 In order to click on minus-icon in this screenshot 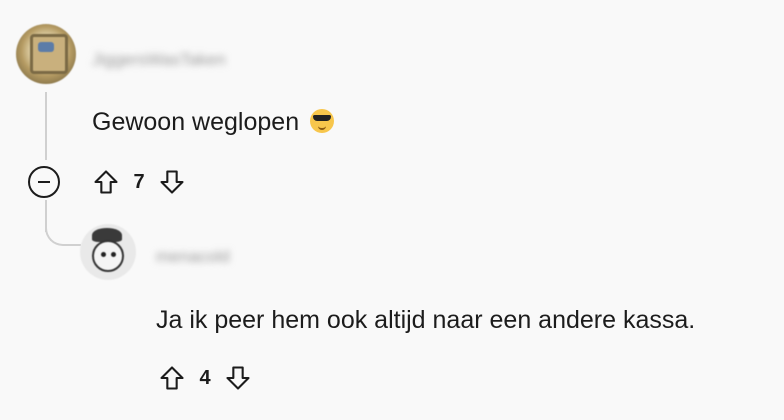, I will do `click(44, 182)`.